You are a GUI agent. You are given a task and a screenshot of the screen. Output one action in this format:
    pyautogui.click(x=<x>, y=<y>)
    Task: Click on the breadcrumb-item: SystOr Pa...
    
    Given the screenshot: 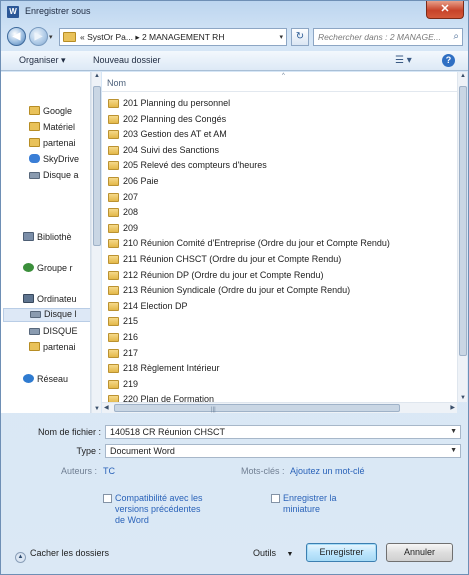 What is the action you would take?
    pyautogui.click(x=110, y=37)
    